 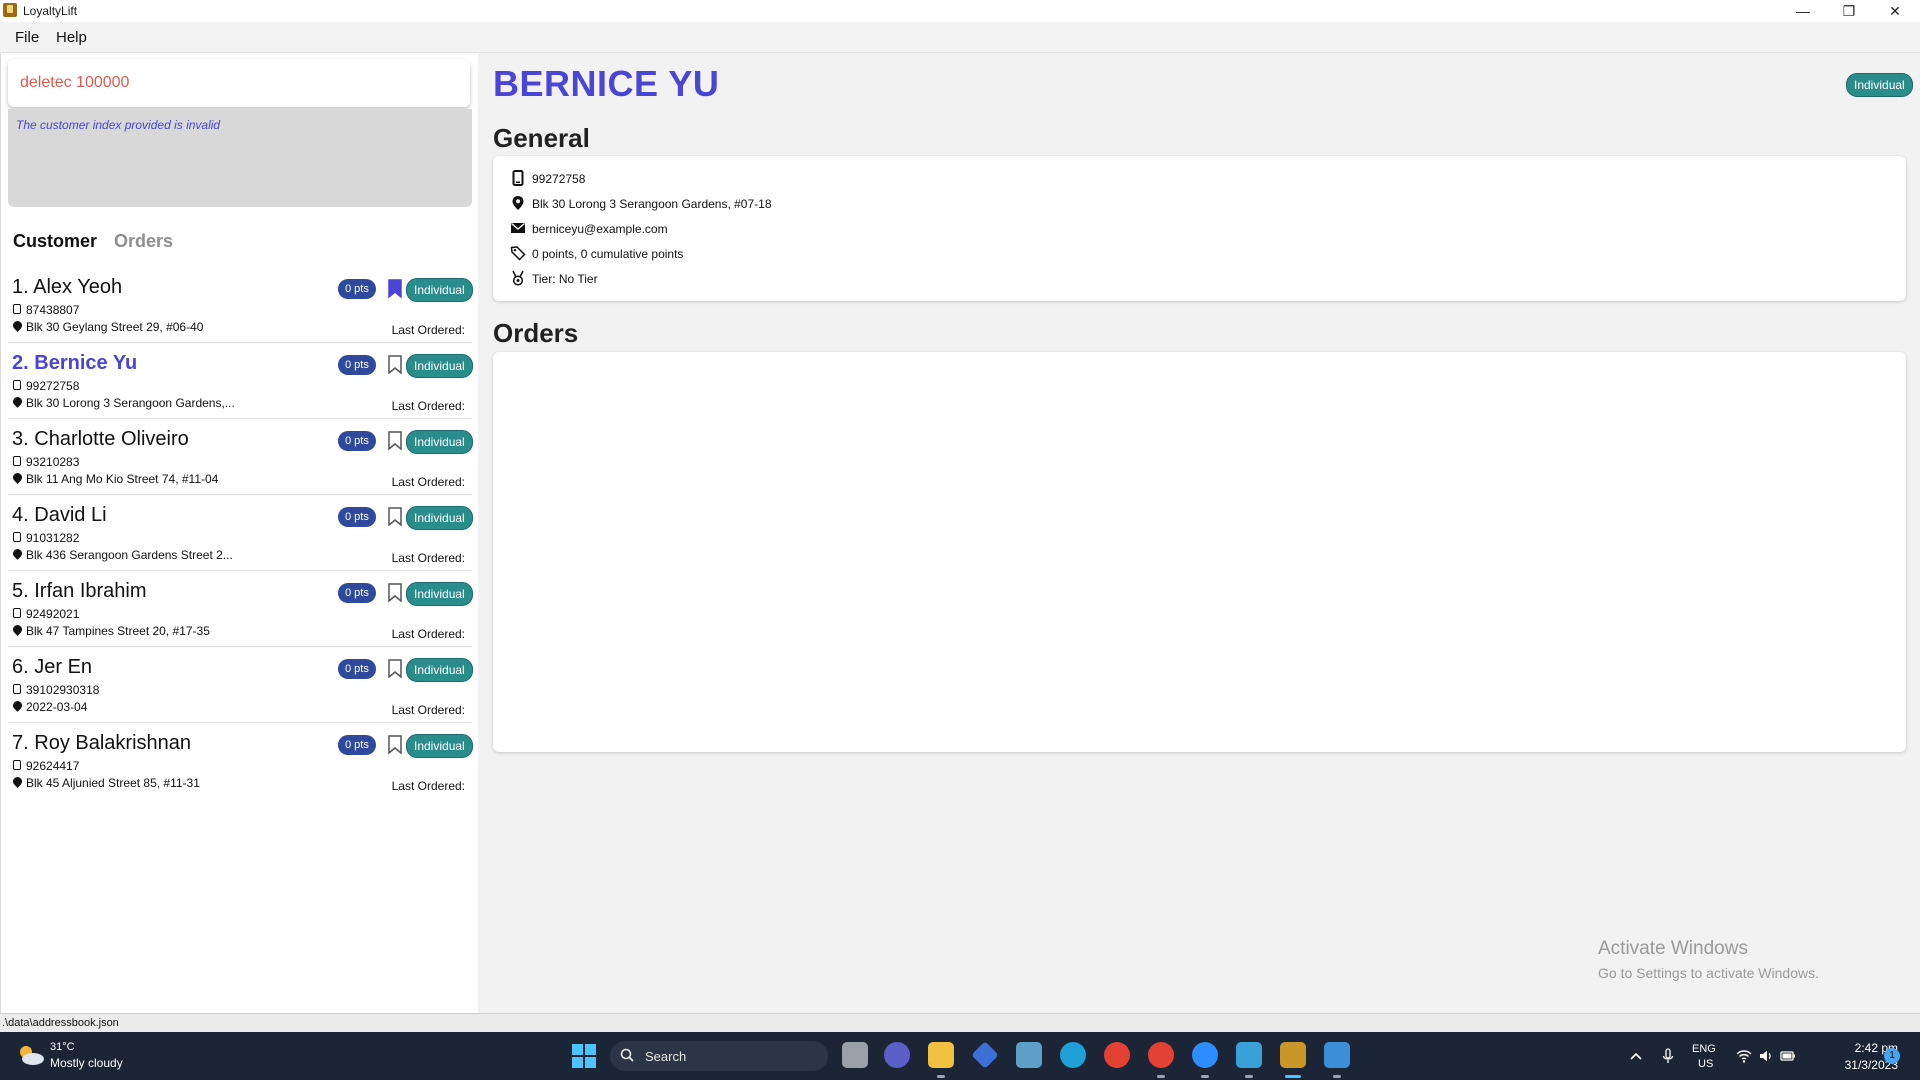 I want to click on customer-phone: 99272758, so click(x=53, y=386).